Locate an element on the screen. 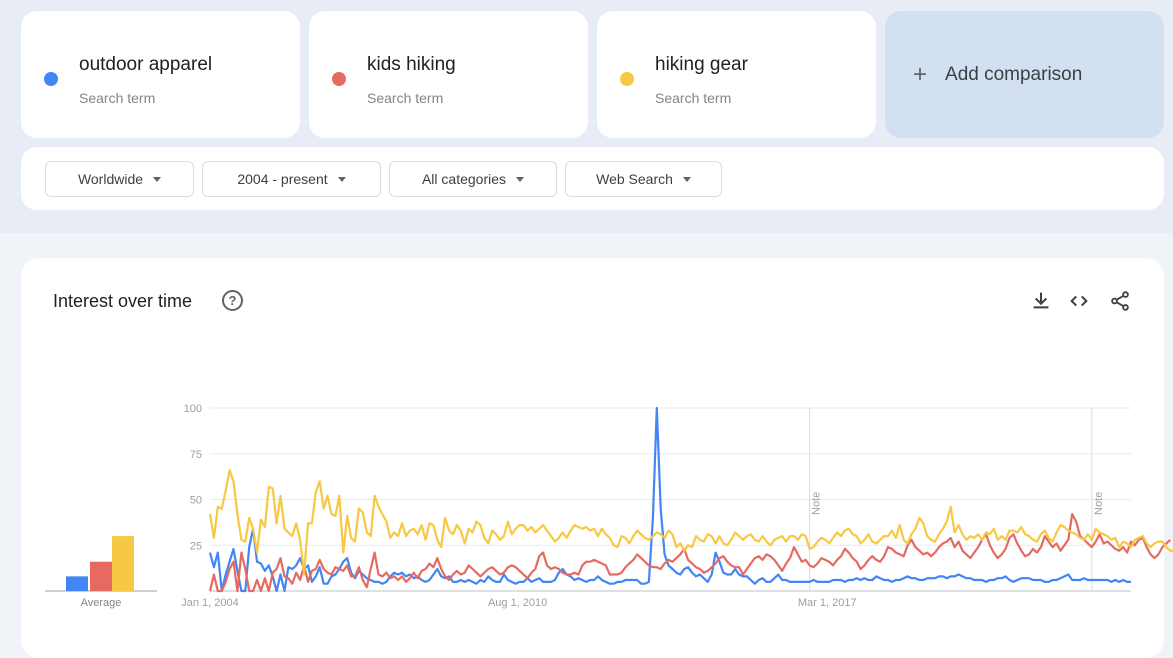 The width and height of the screenshot is (1173, 658). x-axis-ticks: Jan 1, 2004 Aug 1, 2010 Mar 1, 2017 is located at coordinates (518, 603).